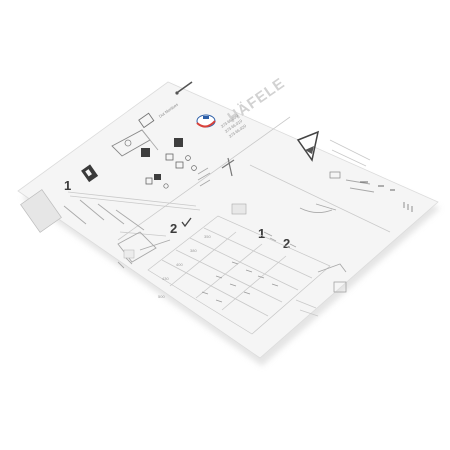 This screenshot has height=450, width=450. Describe the element at coordinates (161, 296) in the screenshot. I see `table-value-5: 500` at that location.